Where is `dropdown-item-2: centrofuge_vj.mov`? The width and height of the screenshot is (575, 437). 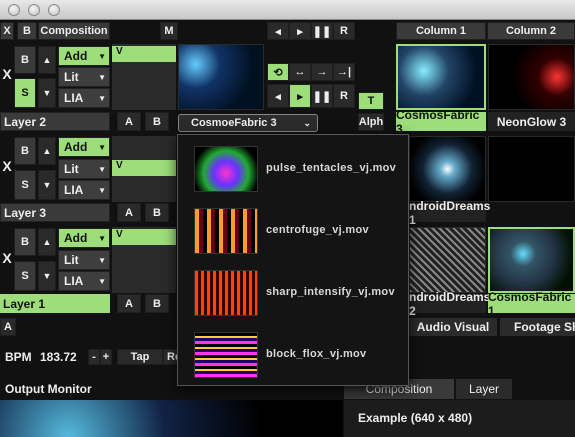 dropdown-item-2: centrofuge_vj.mov is located at coordinates (294, 230).